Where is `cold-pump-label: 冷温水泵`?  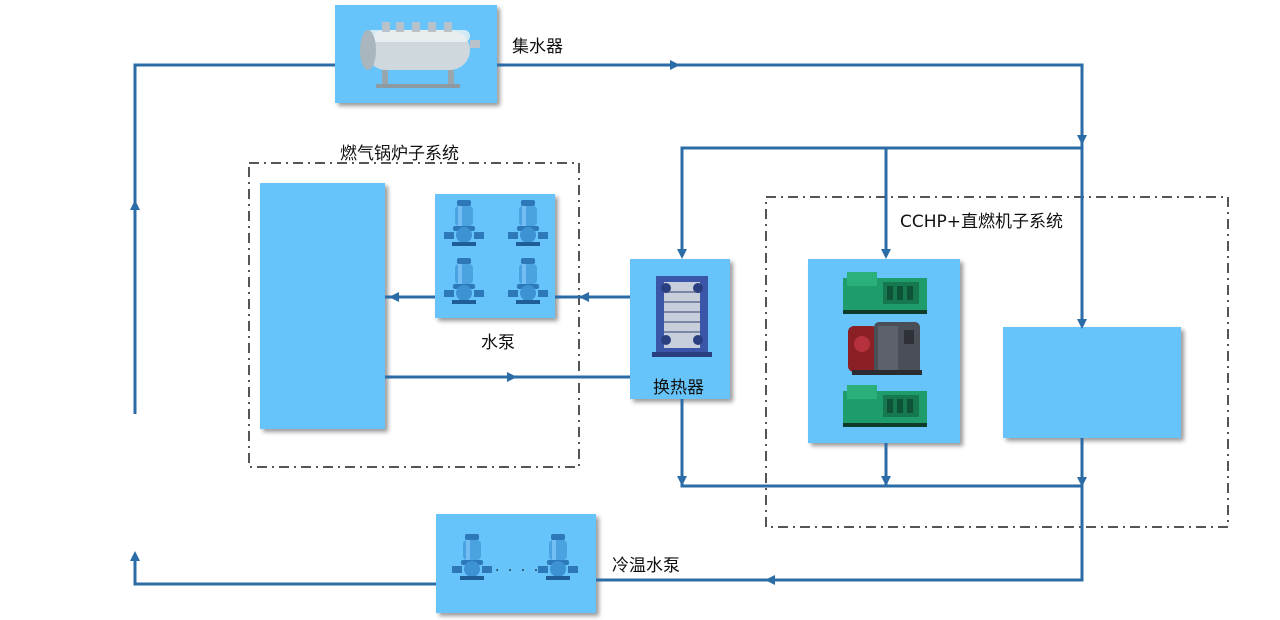
cold-pump-label: 冷温水泵 is located at coordinates (646, 566).